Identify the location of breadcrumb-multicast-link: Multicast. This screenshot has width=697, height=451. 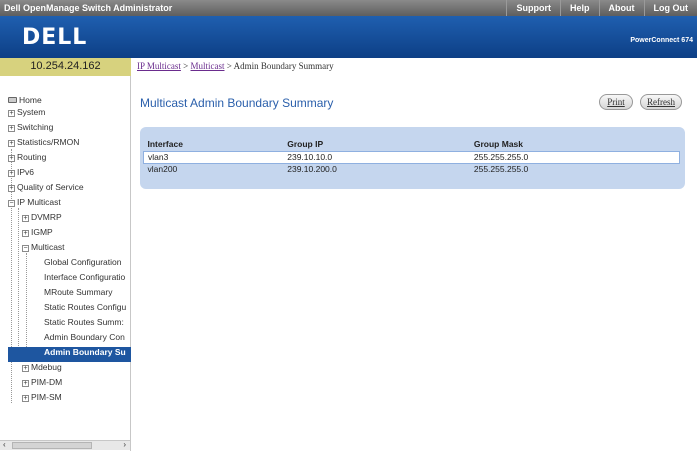
(208, 66).